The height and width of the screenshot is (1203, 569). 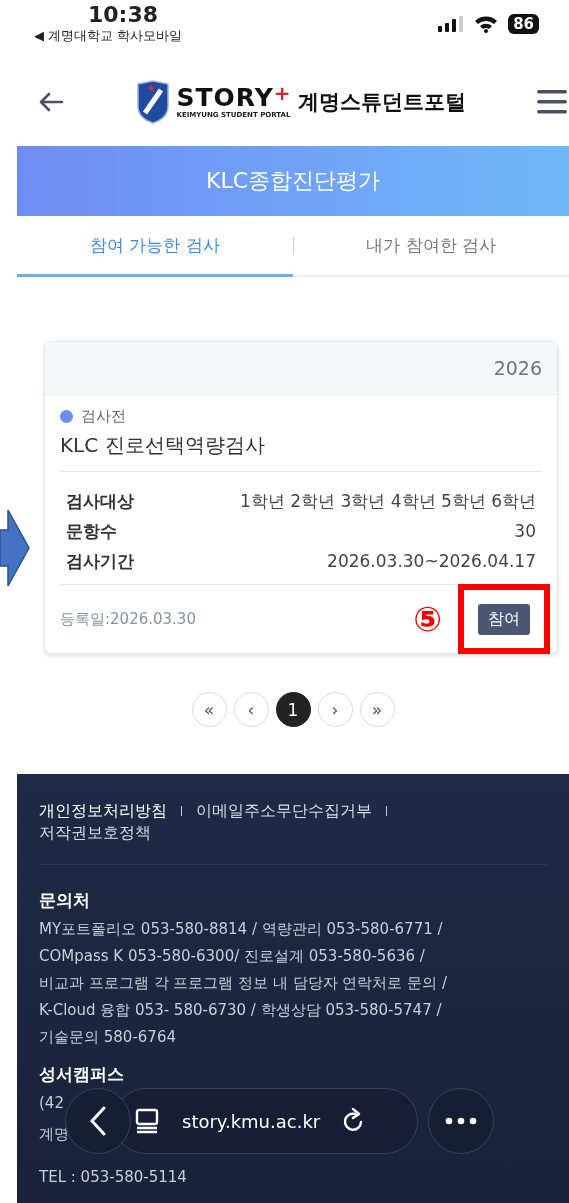 What do you see at coordinates (335, 709) in the screenshot?
I see `page-button: ›` at bounding box center [335, 709].